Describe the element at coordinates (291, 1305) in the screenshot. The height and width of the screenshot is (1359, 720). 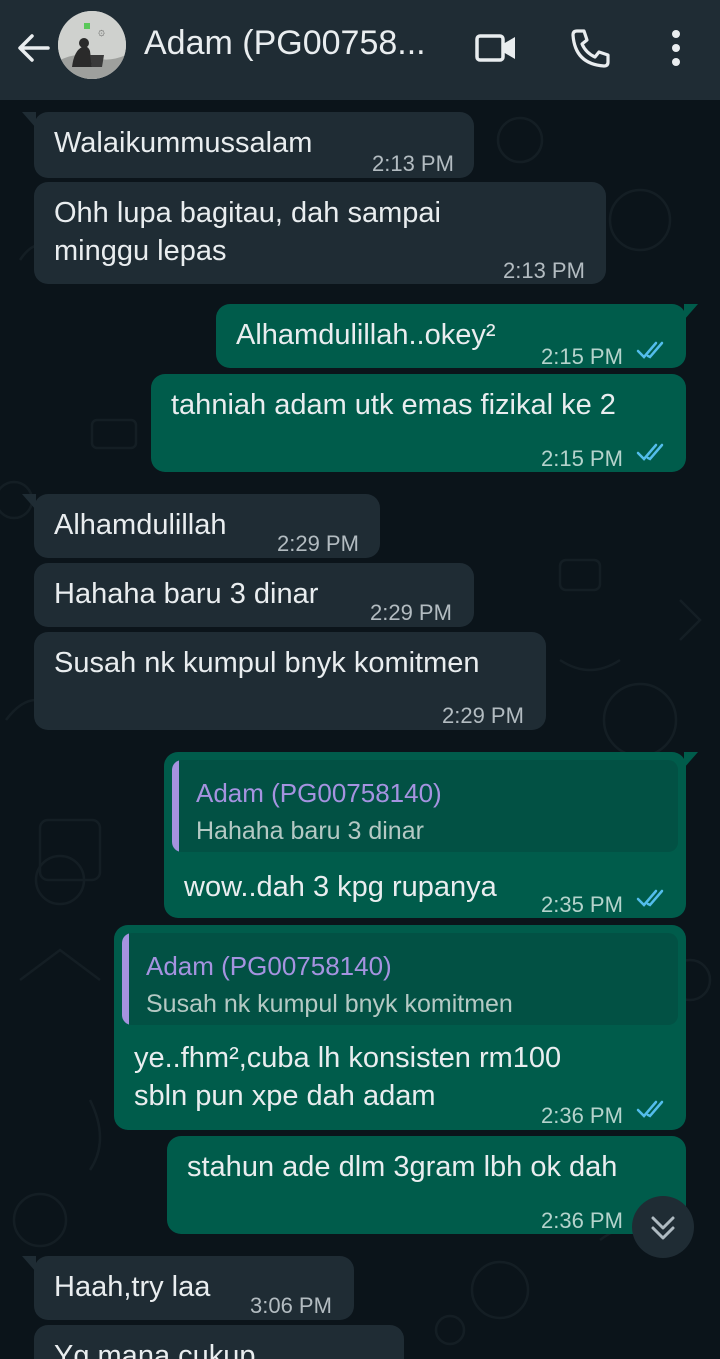
I see `message-time: 3:06 PM` at that location.